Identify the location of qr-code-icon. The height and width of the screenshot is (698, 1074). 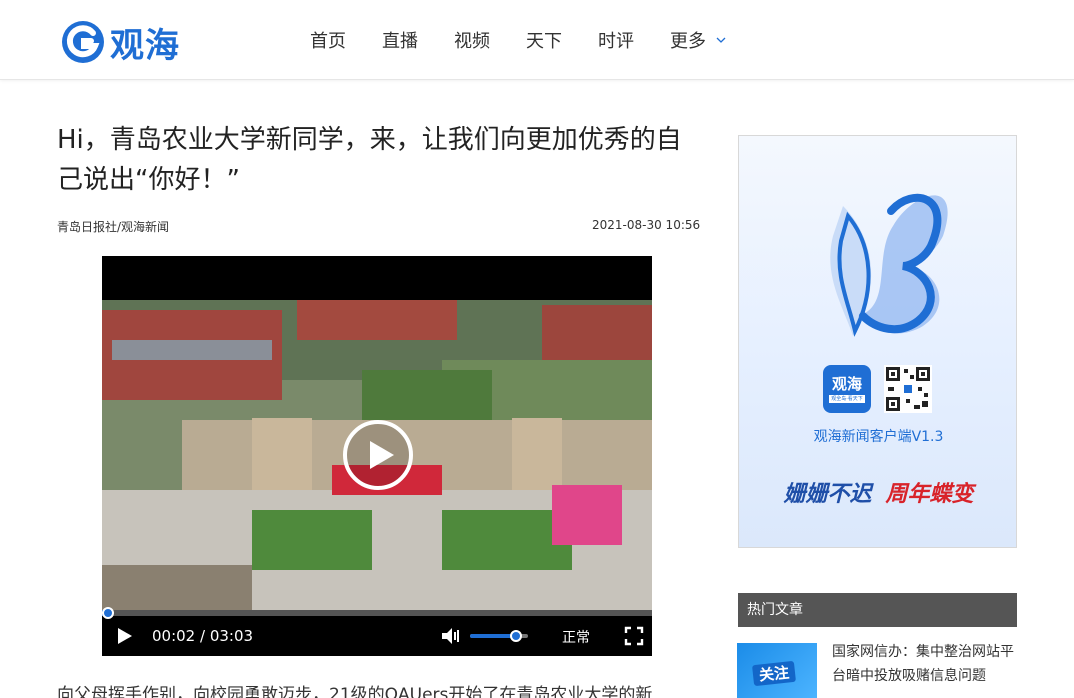
(908, 389).